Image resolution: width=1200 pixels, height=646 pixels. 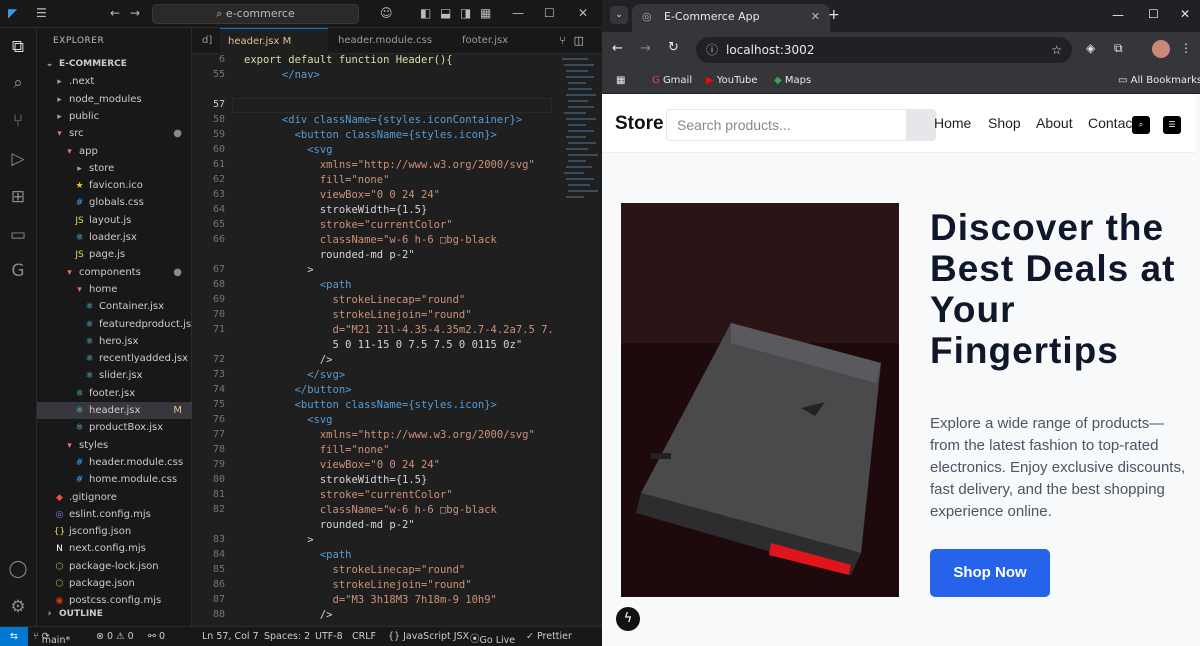 I want to click on tree-item: ◆ .gitignore, so click(x=114, y=497).